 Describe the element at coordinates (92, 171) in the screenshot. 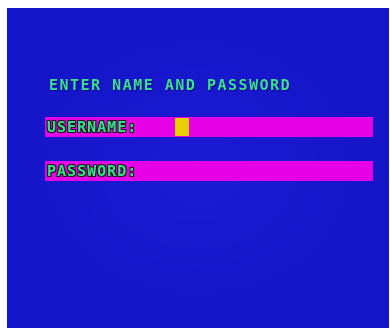

I see `password-label: PASSWORD:` at that location.